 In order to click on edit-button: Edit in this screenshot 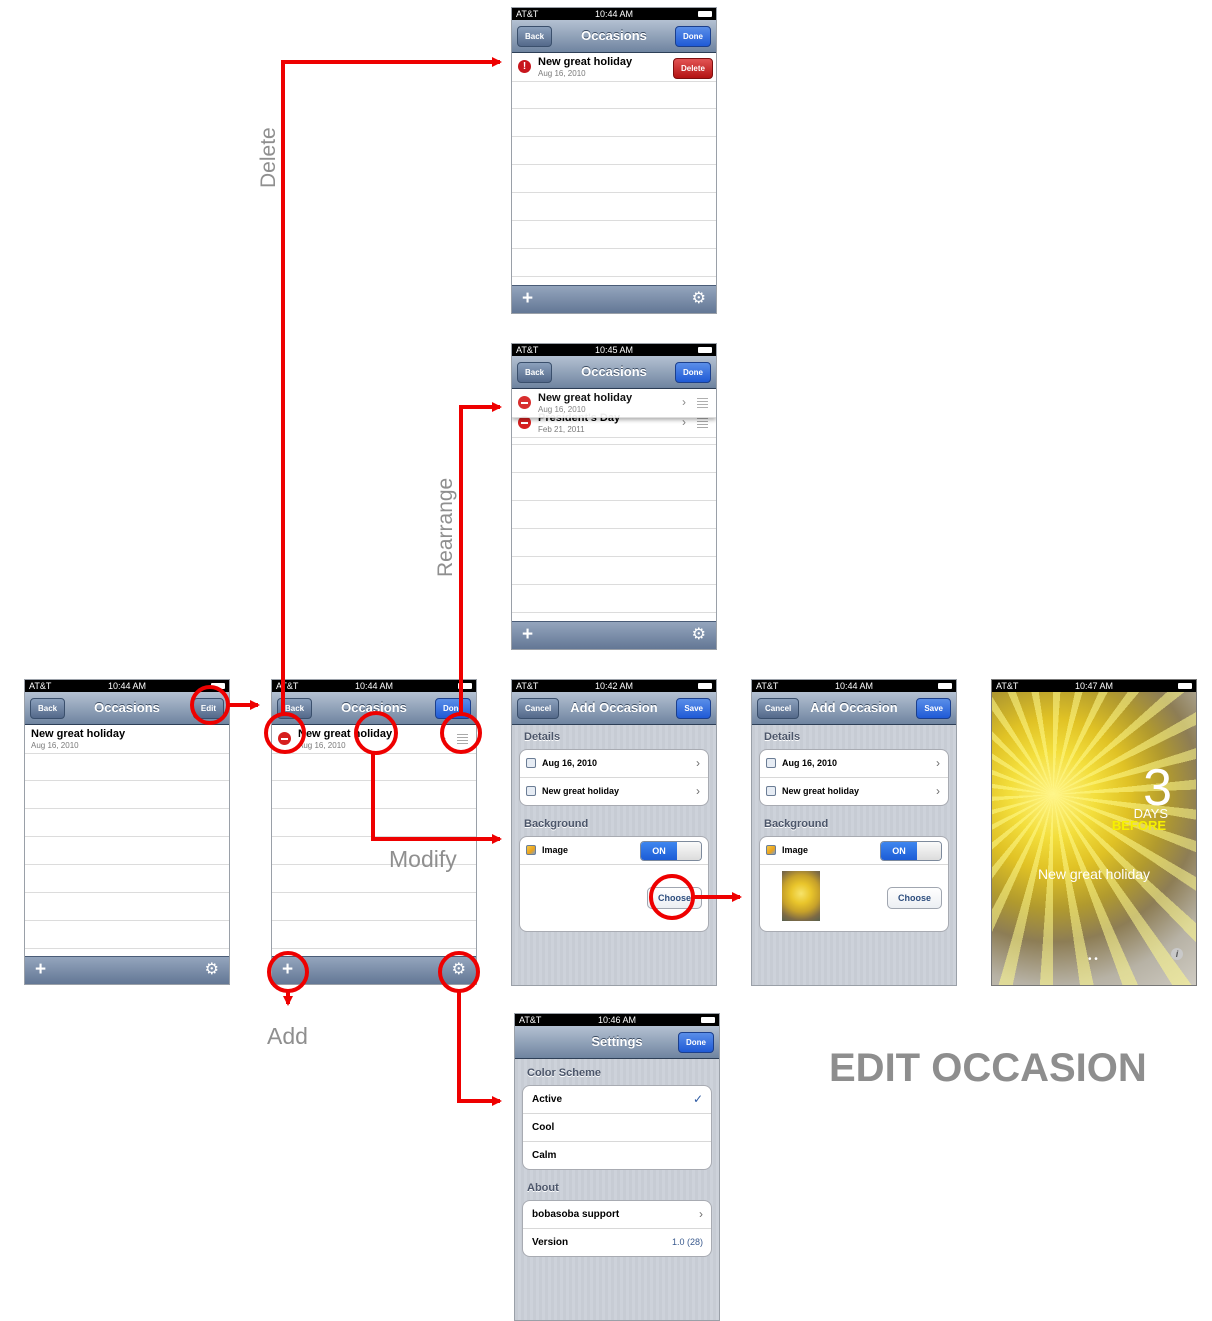, I will do `click(208, 708)`.